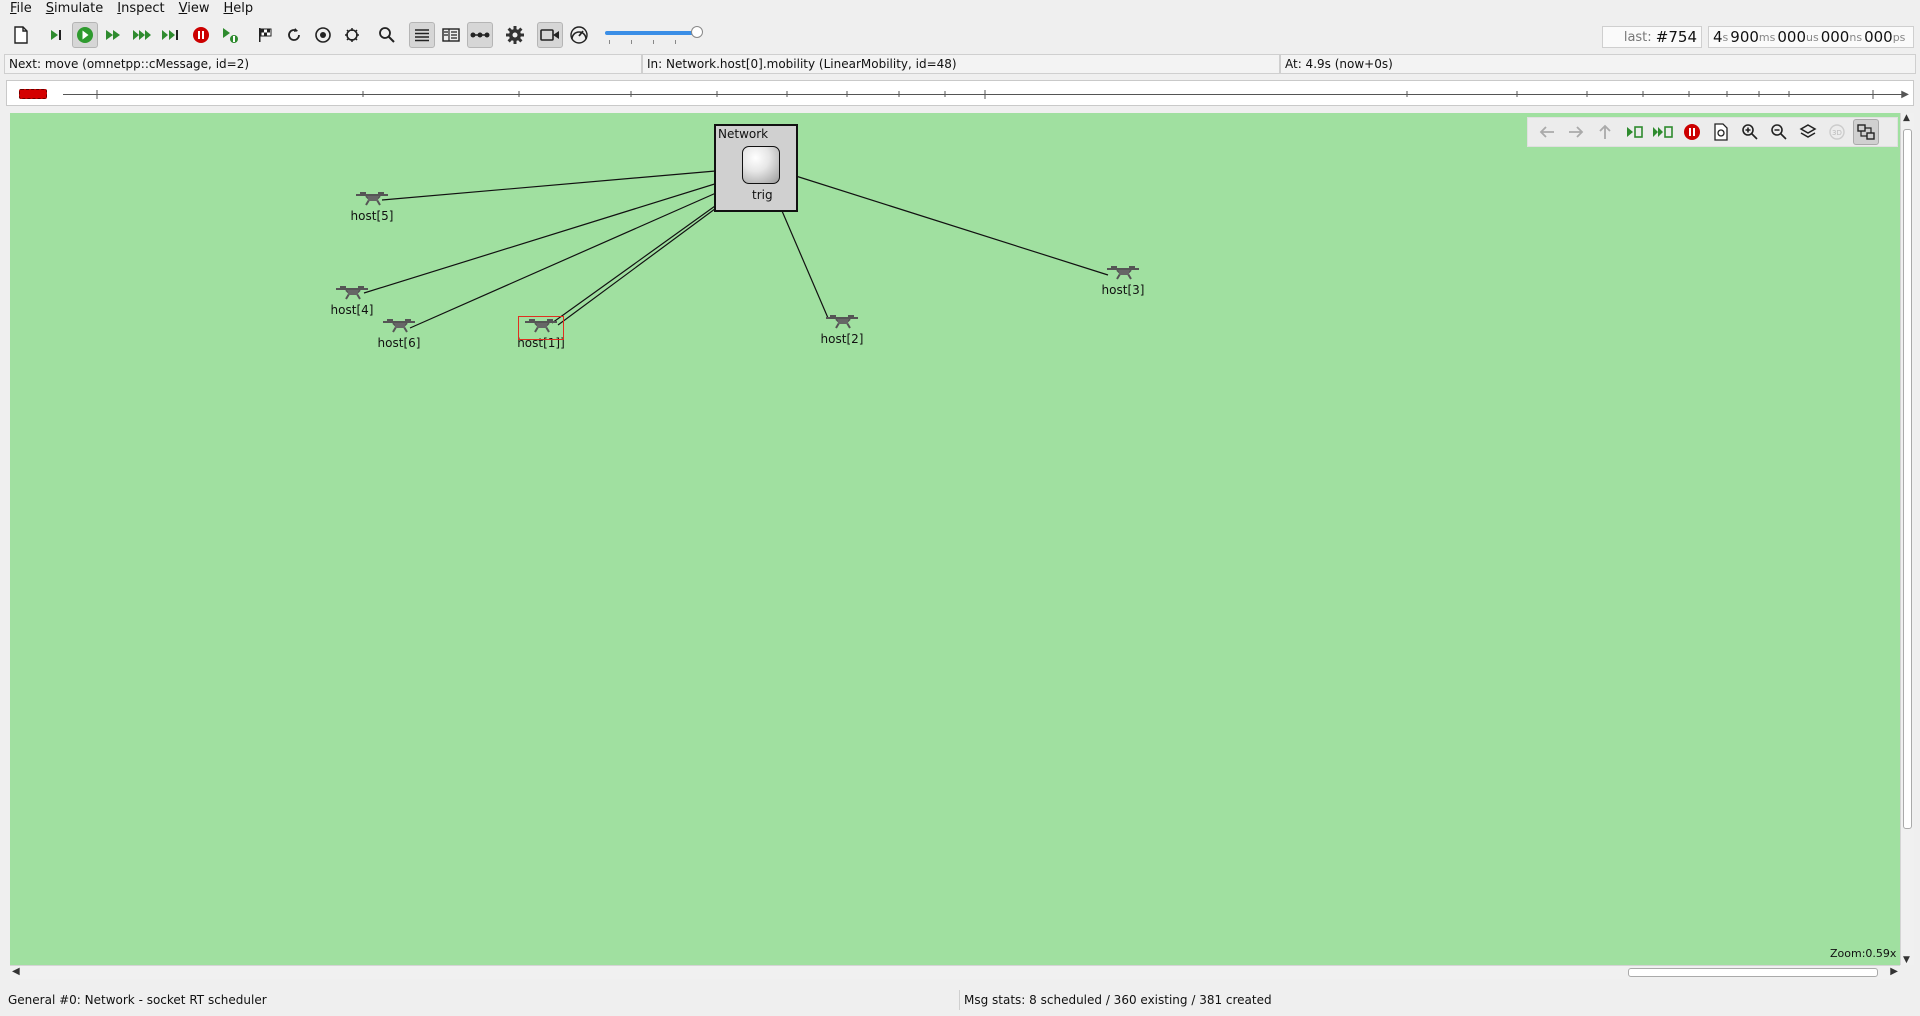 The width and height of the screenshot is (1920, 1016). I want to click on timeline-arrow-icon: ▶, so click(1905, 94).